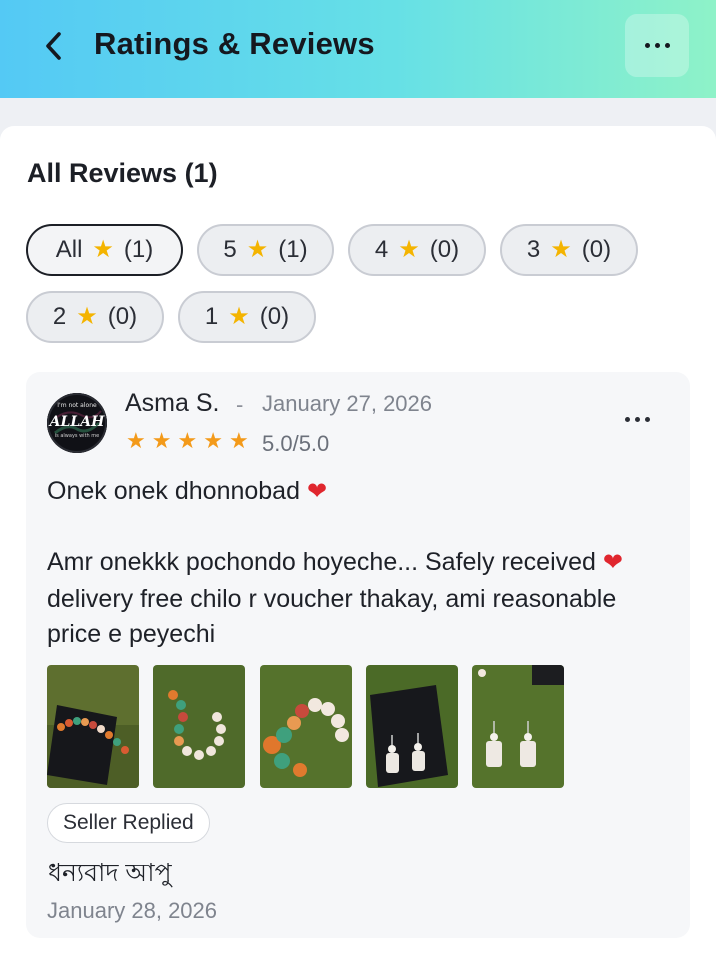  I want to click on filter-chip-2-star: 2 ★ (0), so click(95, 317).